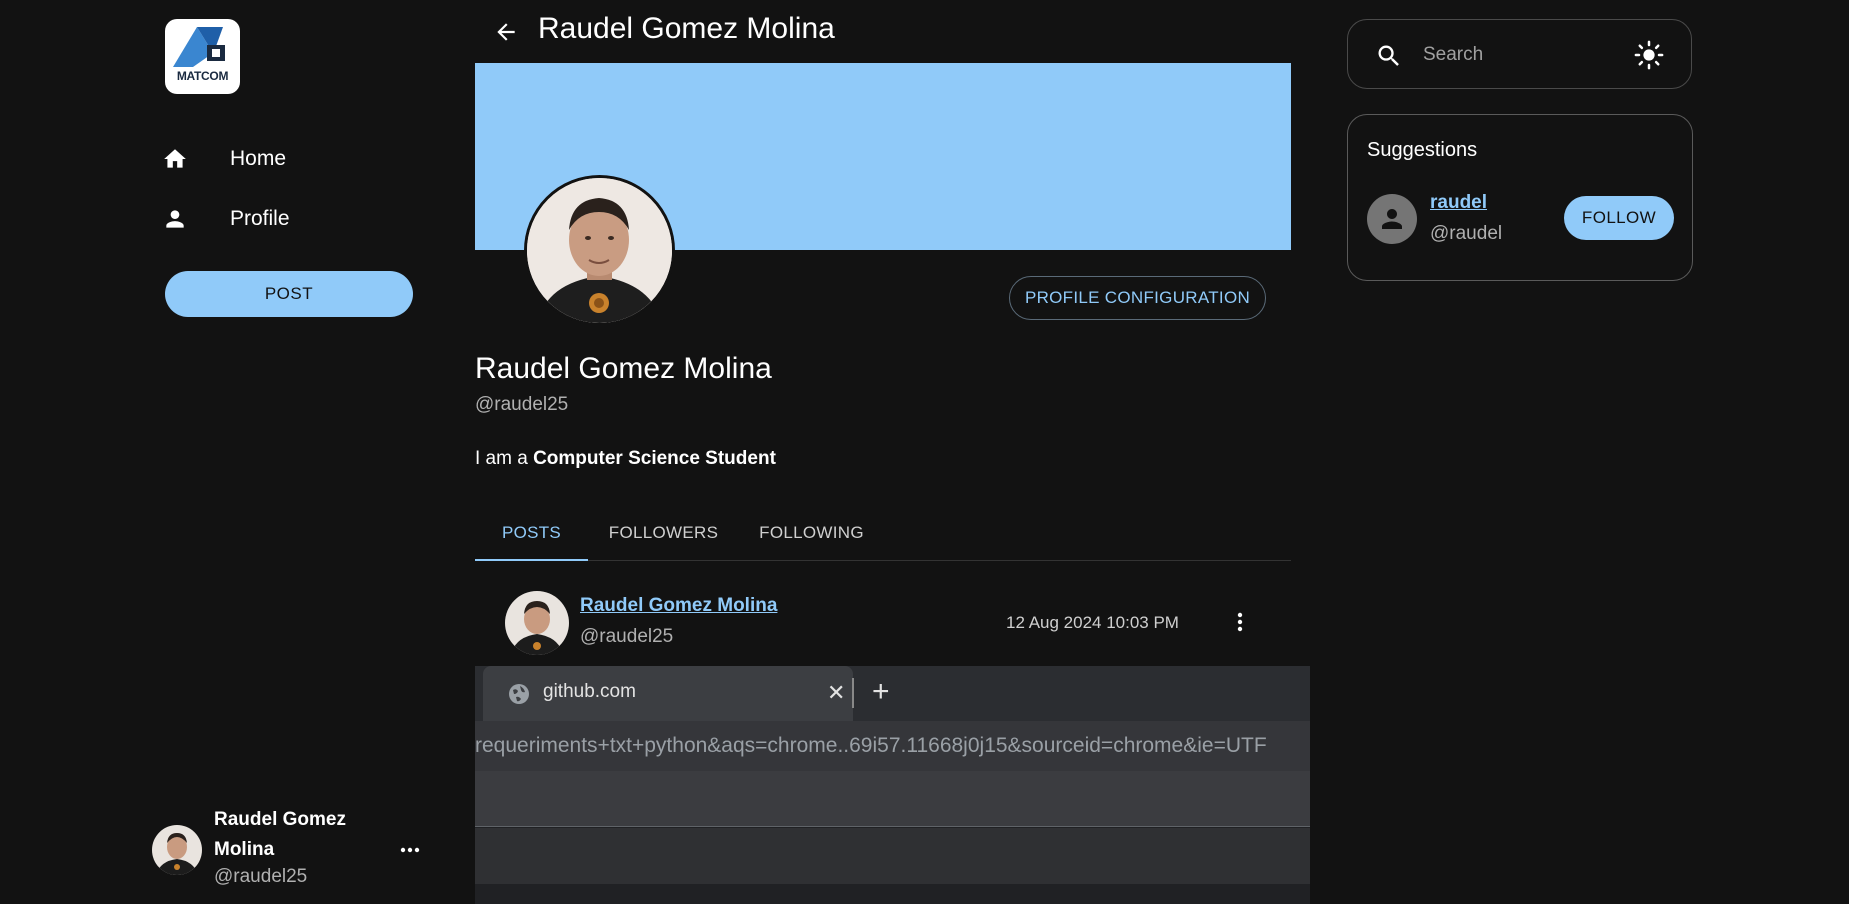 The image size is (1849, 904). I want to click on suggestion-handle: @raudel, so click(1466, 233).